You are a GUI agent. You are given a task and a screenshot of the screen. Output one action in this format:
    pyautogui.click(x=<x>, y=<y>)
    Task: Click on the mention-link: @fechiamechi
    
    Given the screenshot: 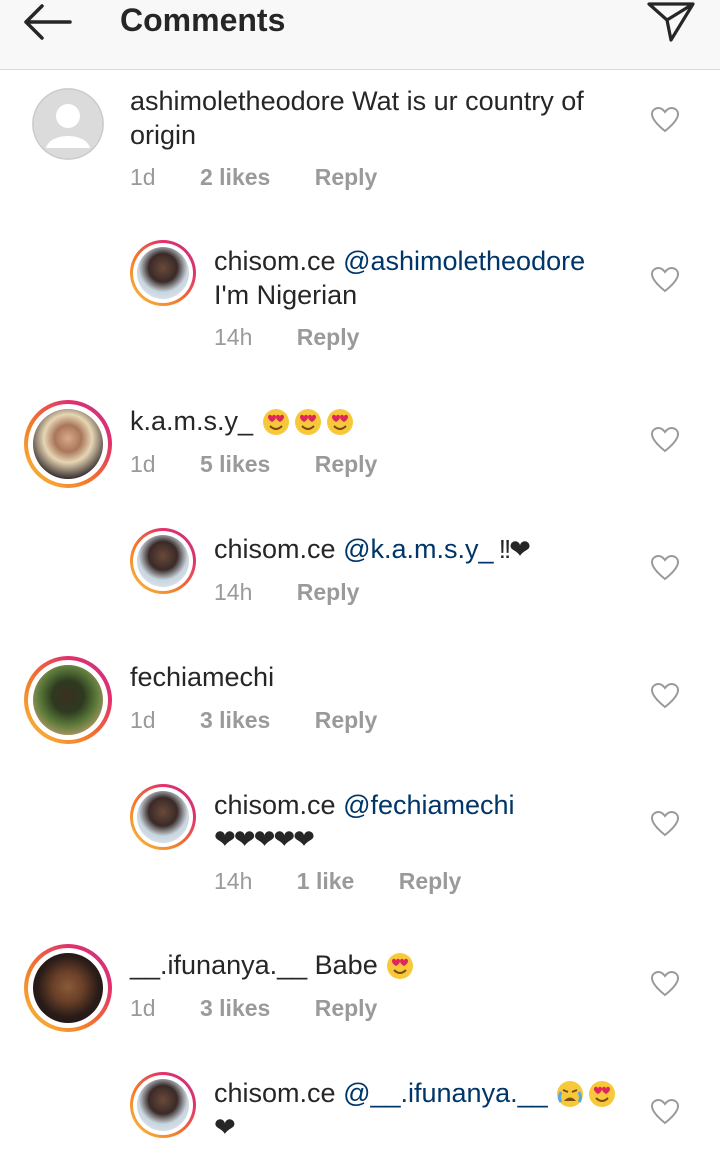 What is the action you would take?
    pyautogui.click(x=428, y=805)
    